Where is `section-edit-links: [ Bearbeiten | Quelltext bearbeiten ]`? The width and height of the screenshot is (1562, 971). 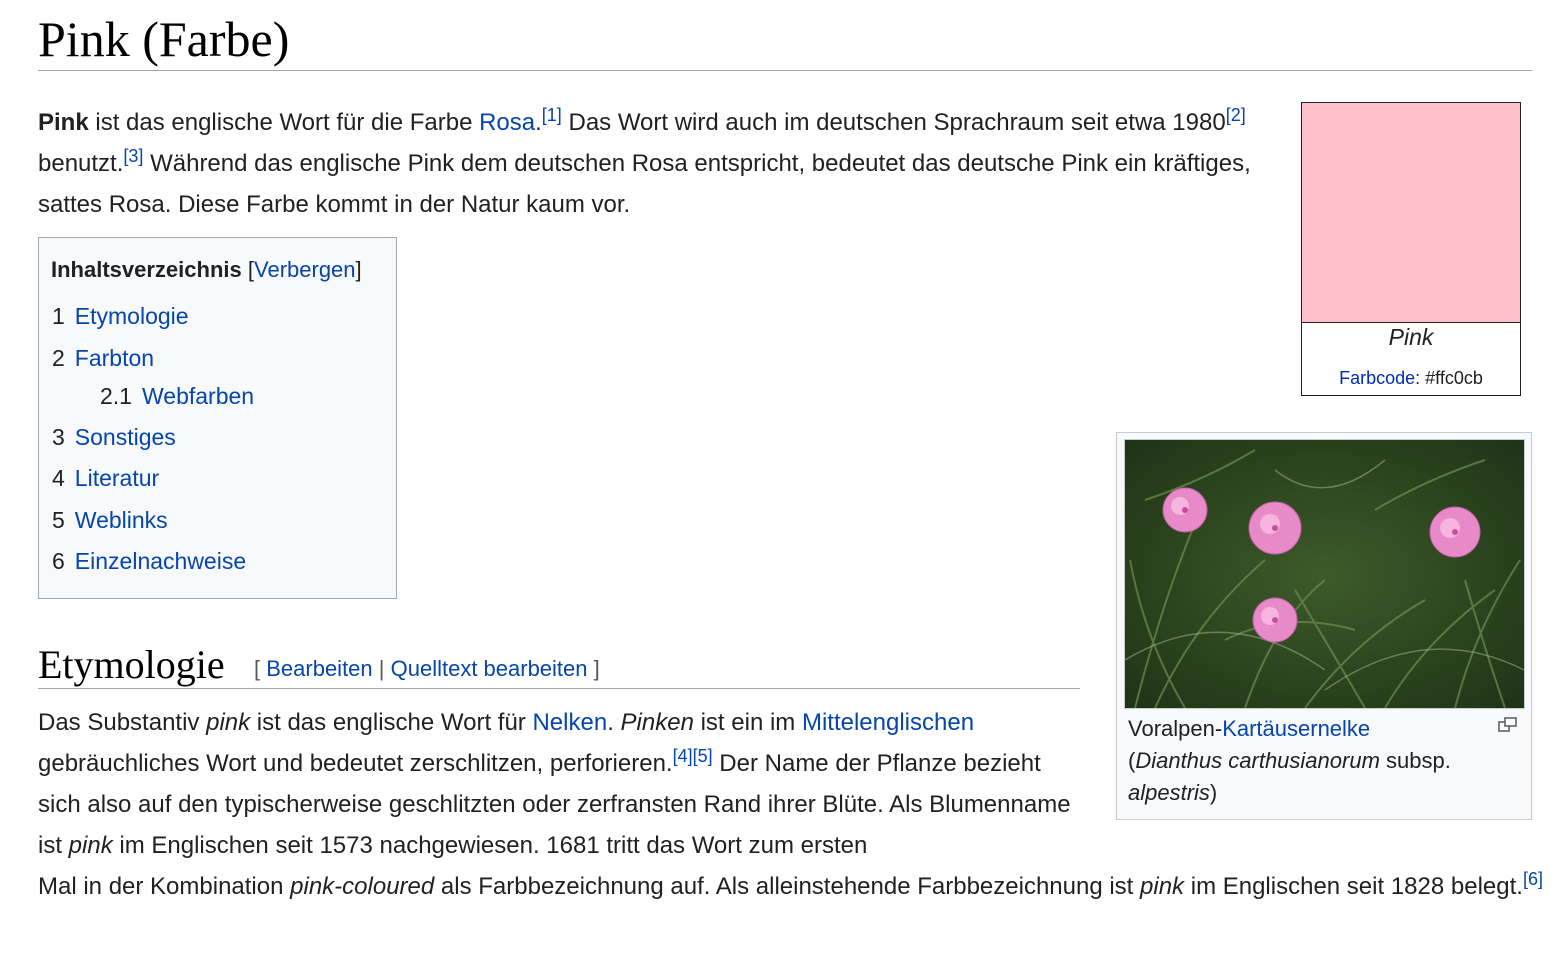 section-edit-links: [ Bearbeiten | Quelltext bearbeiten ] is located at coordinates (427, 669).